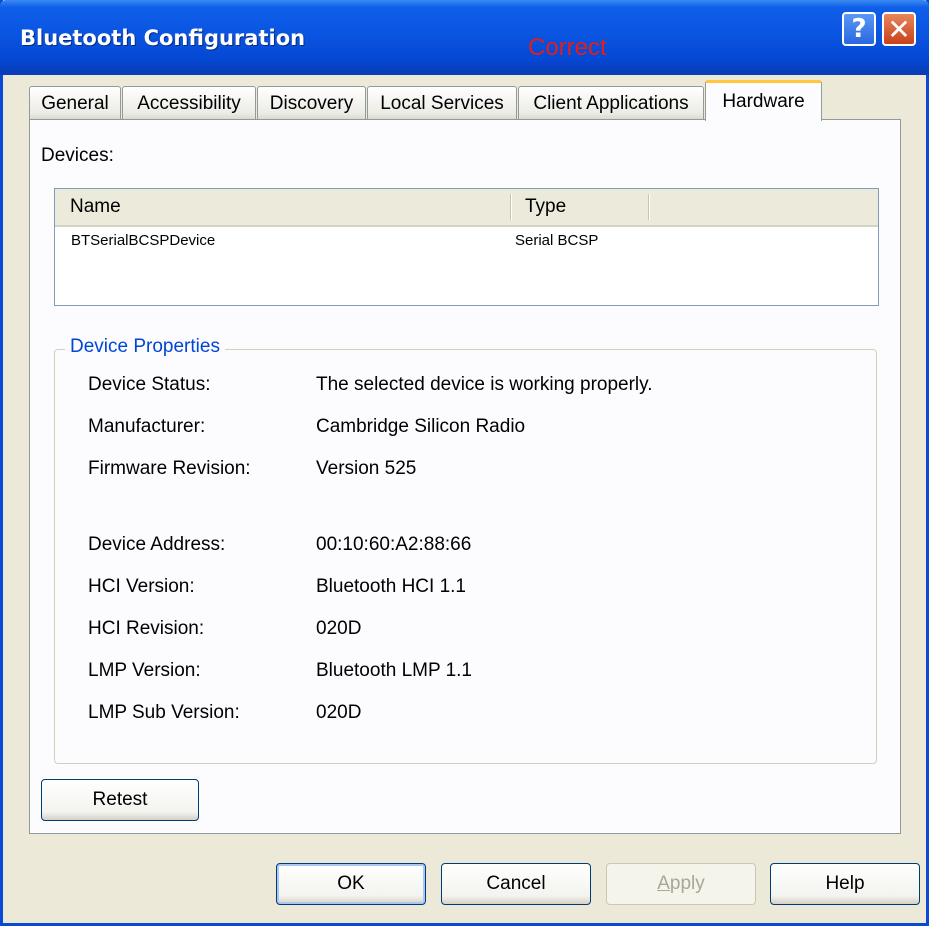 The height and width of the screenshot is (926, 929). What do you see at coordinates (311, 103) in the screenshot?
I see `tab-discovery: Discovery` at bounding box center [311, 103].